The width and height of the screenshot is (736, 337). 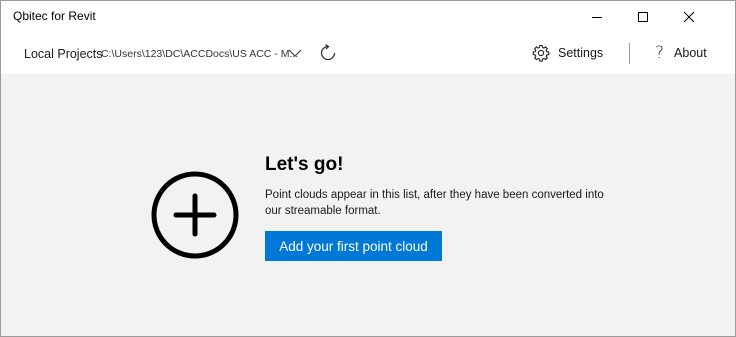 What do you see at coordinates (690, 53) in the screenshot?
I see `about-label: About` at bounding box center [690, 53].